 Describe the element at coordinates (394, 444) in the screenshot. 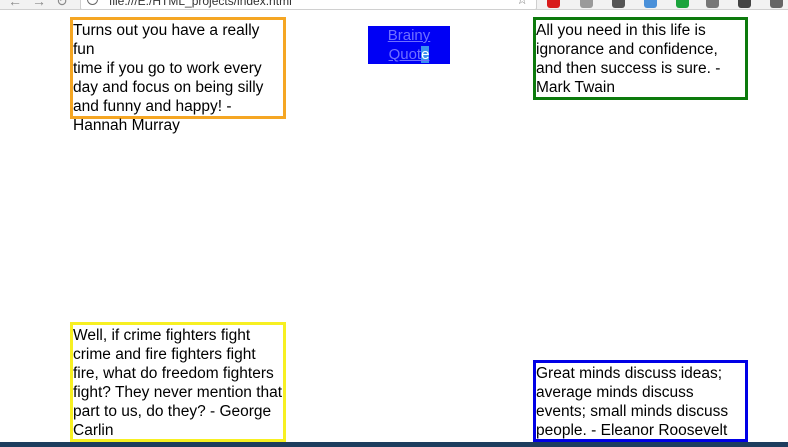

I see `taskbar-edge` at that location.